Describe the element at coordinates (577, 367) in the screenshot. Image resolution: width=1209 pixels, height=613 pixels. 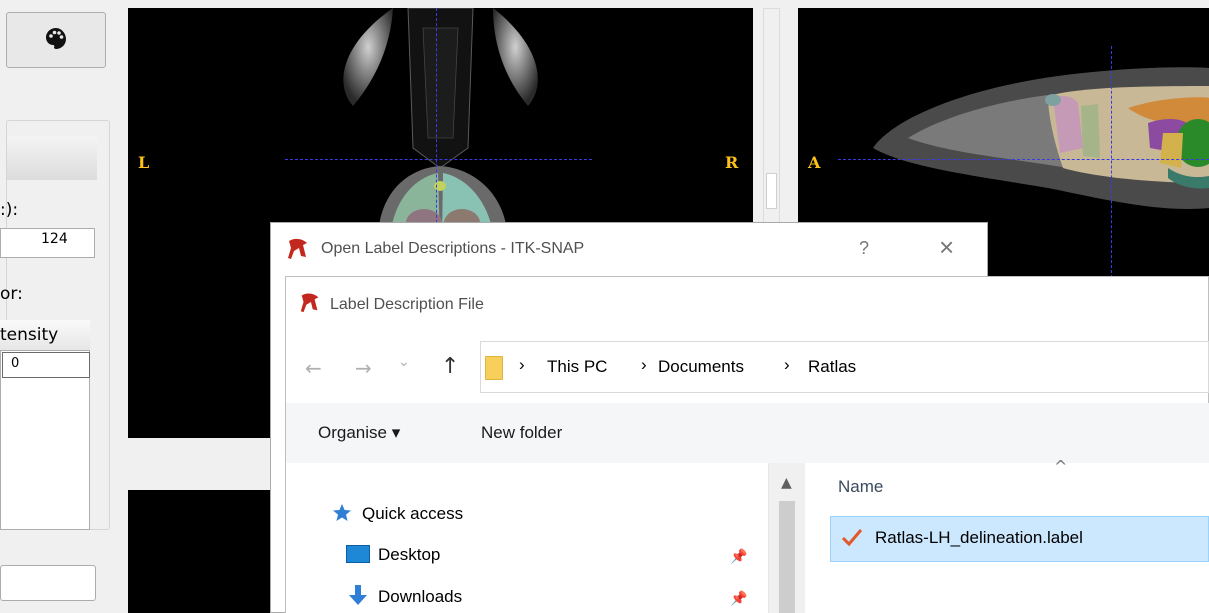
I see `breadcrumb-this-pc: This PC` at that location.